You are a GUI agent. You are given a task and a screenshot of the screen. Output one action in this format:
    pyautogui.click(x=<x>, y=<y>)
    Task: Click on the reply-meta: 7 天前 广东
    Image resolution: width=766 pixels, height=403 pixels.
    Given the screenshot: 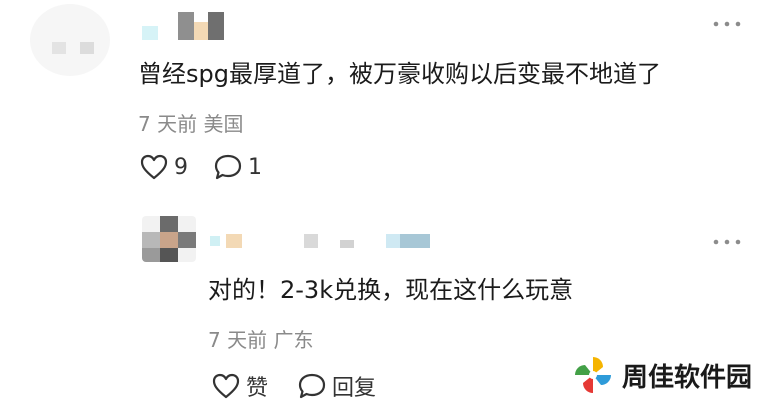 What is the action you would take?
    pyautogui.click(x=261, y=340)
    